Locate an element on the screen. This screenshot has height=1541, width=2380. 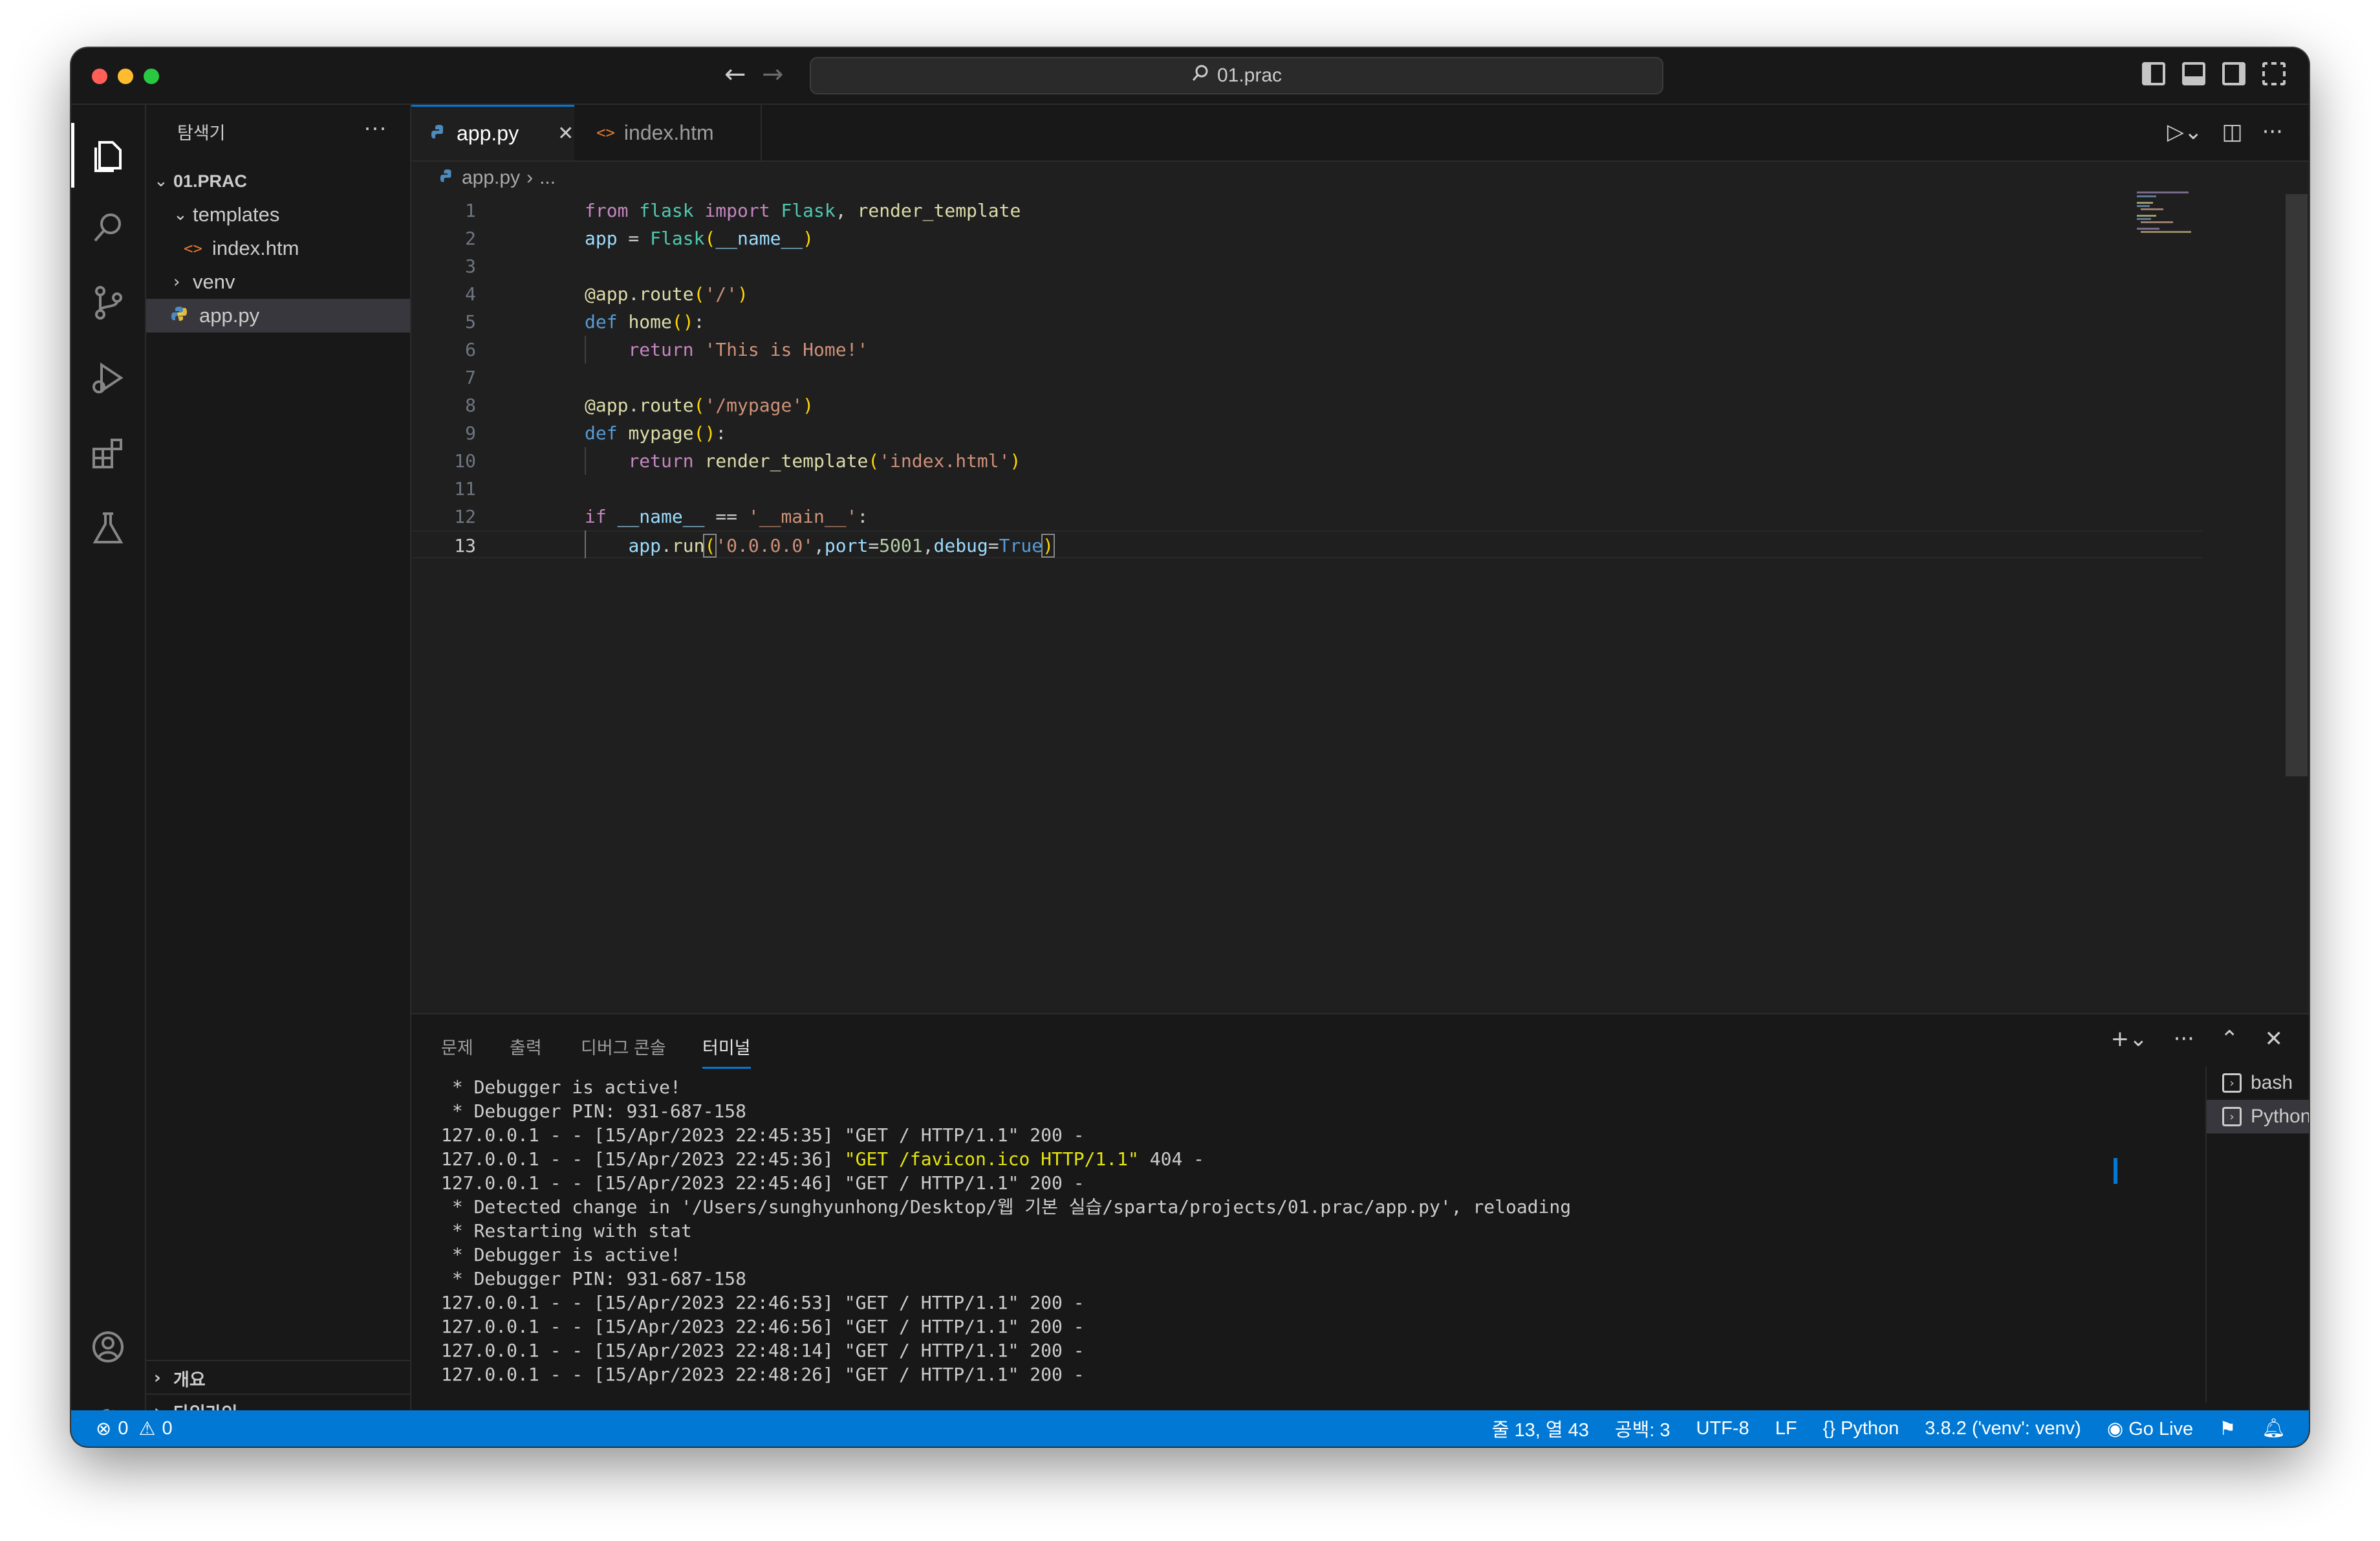
tree-item-index-htm: <> index.htm is located at coordinates (278, 248).